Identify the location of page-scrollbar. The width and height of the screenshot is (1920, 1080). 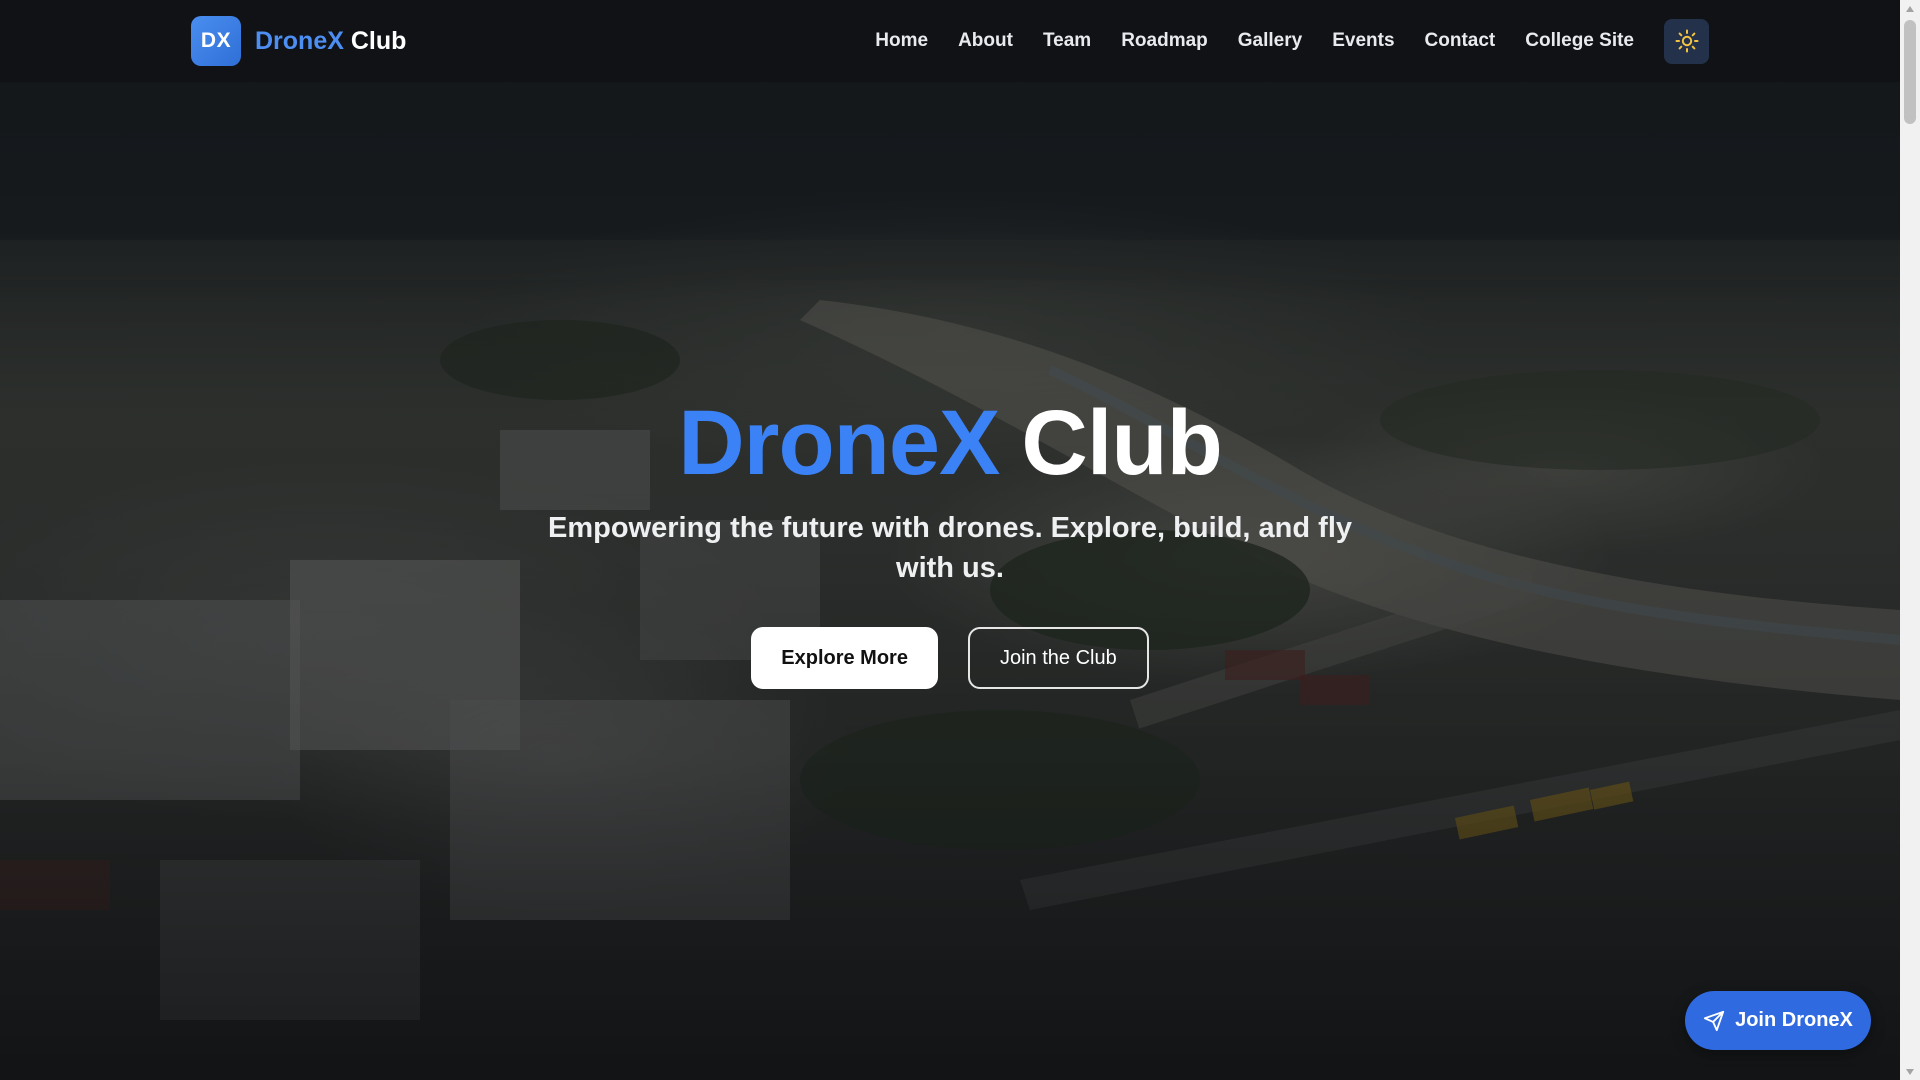
(1910, 540).